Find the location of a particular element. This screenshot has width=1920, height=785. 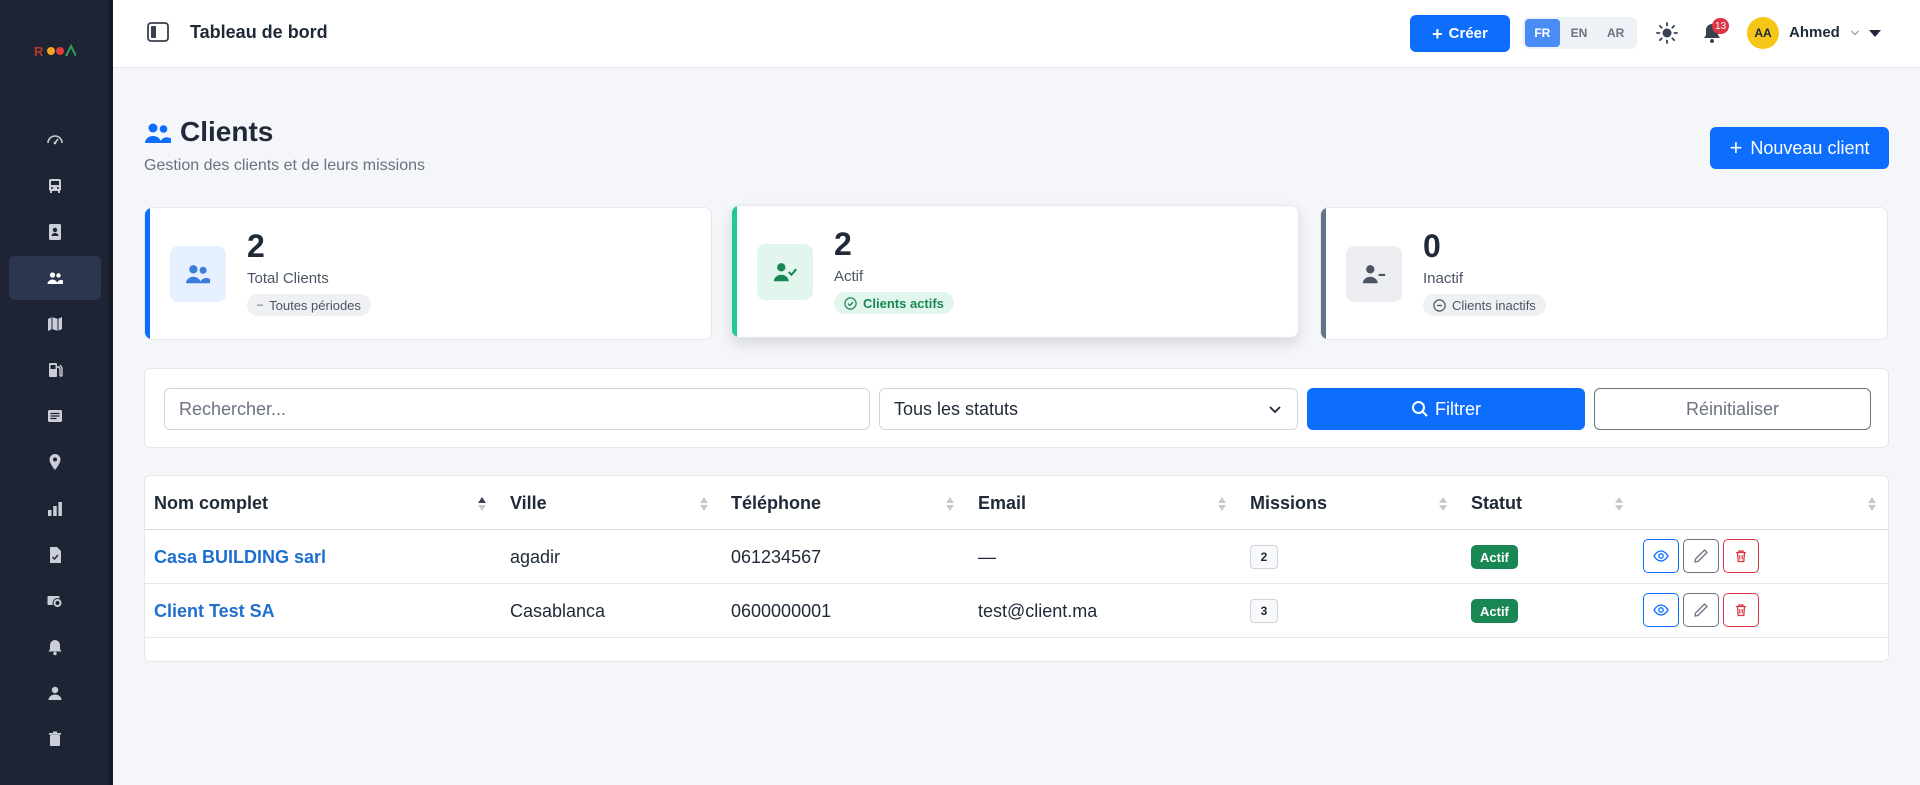

stat-label: Actif is located at coordinates (849, 276).